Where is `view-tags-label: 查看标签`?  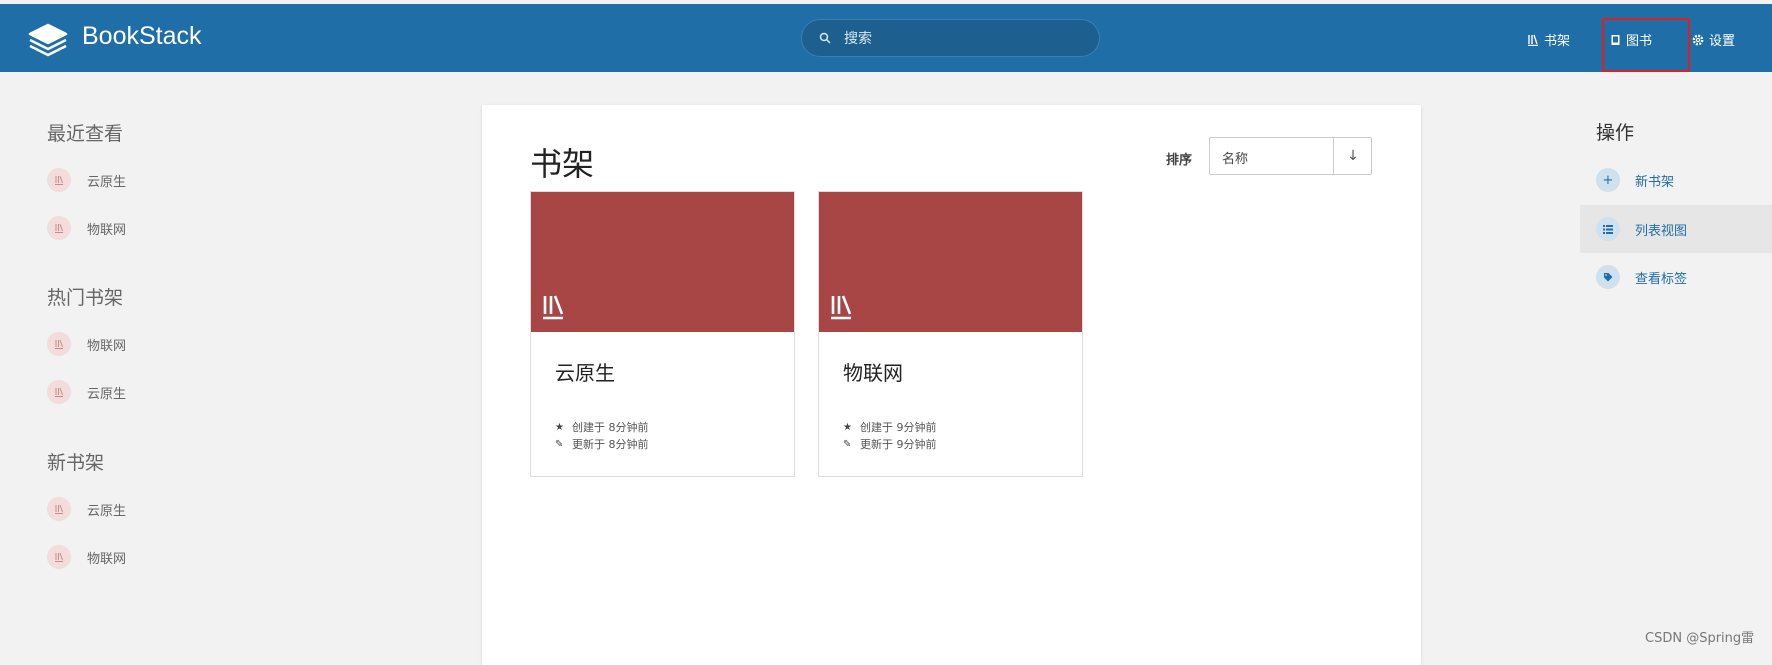
view-tags-label: 查看标签 is located at coordinates (1661, 279).